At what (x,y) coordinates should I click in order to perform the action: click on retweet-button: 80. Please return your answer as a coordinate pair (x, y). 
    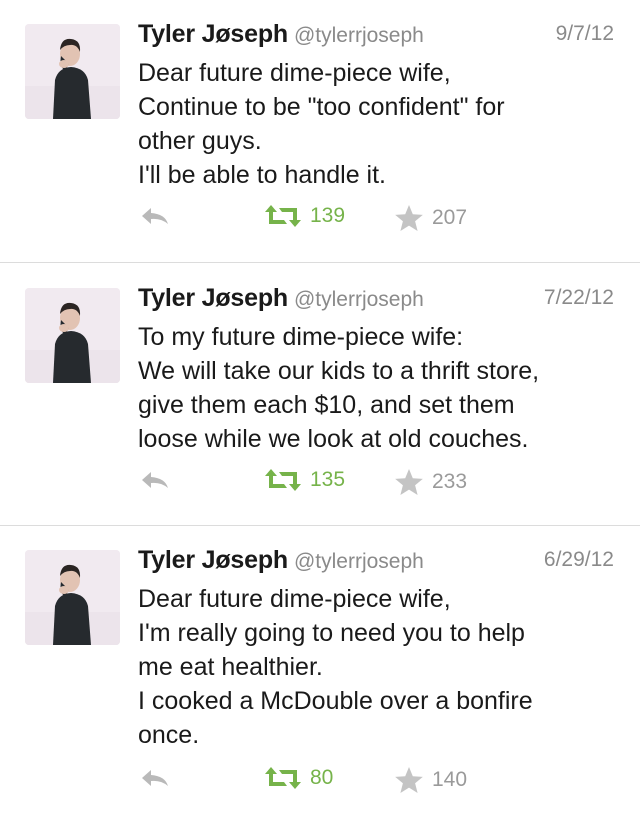
    Looking at the image, I should click on (298, 778).